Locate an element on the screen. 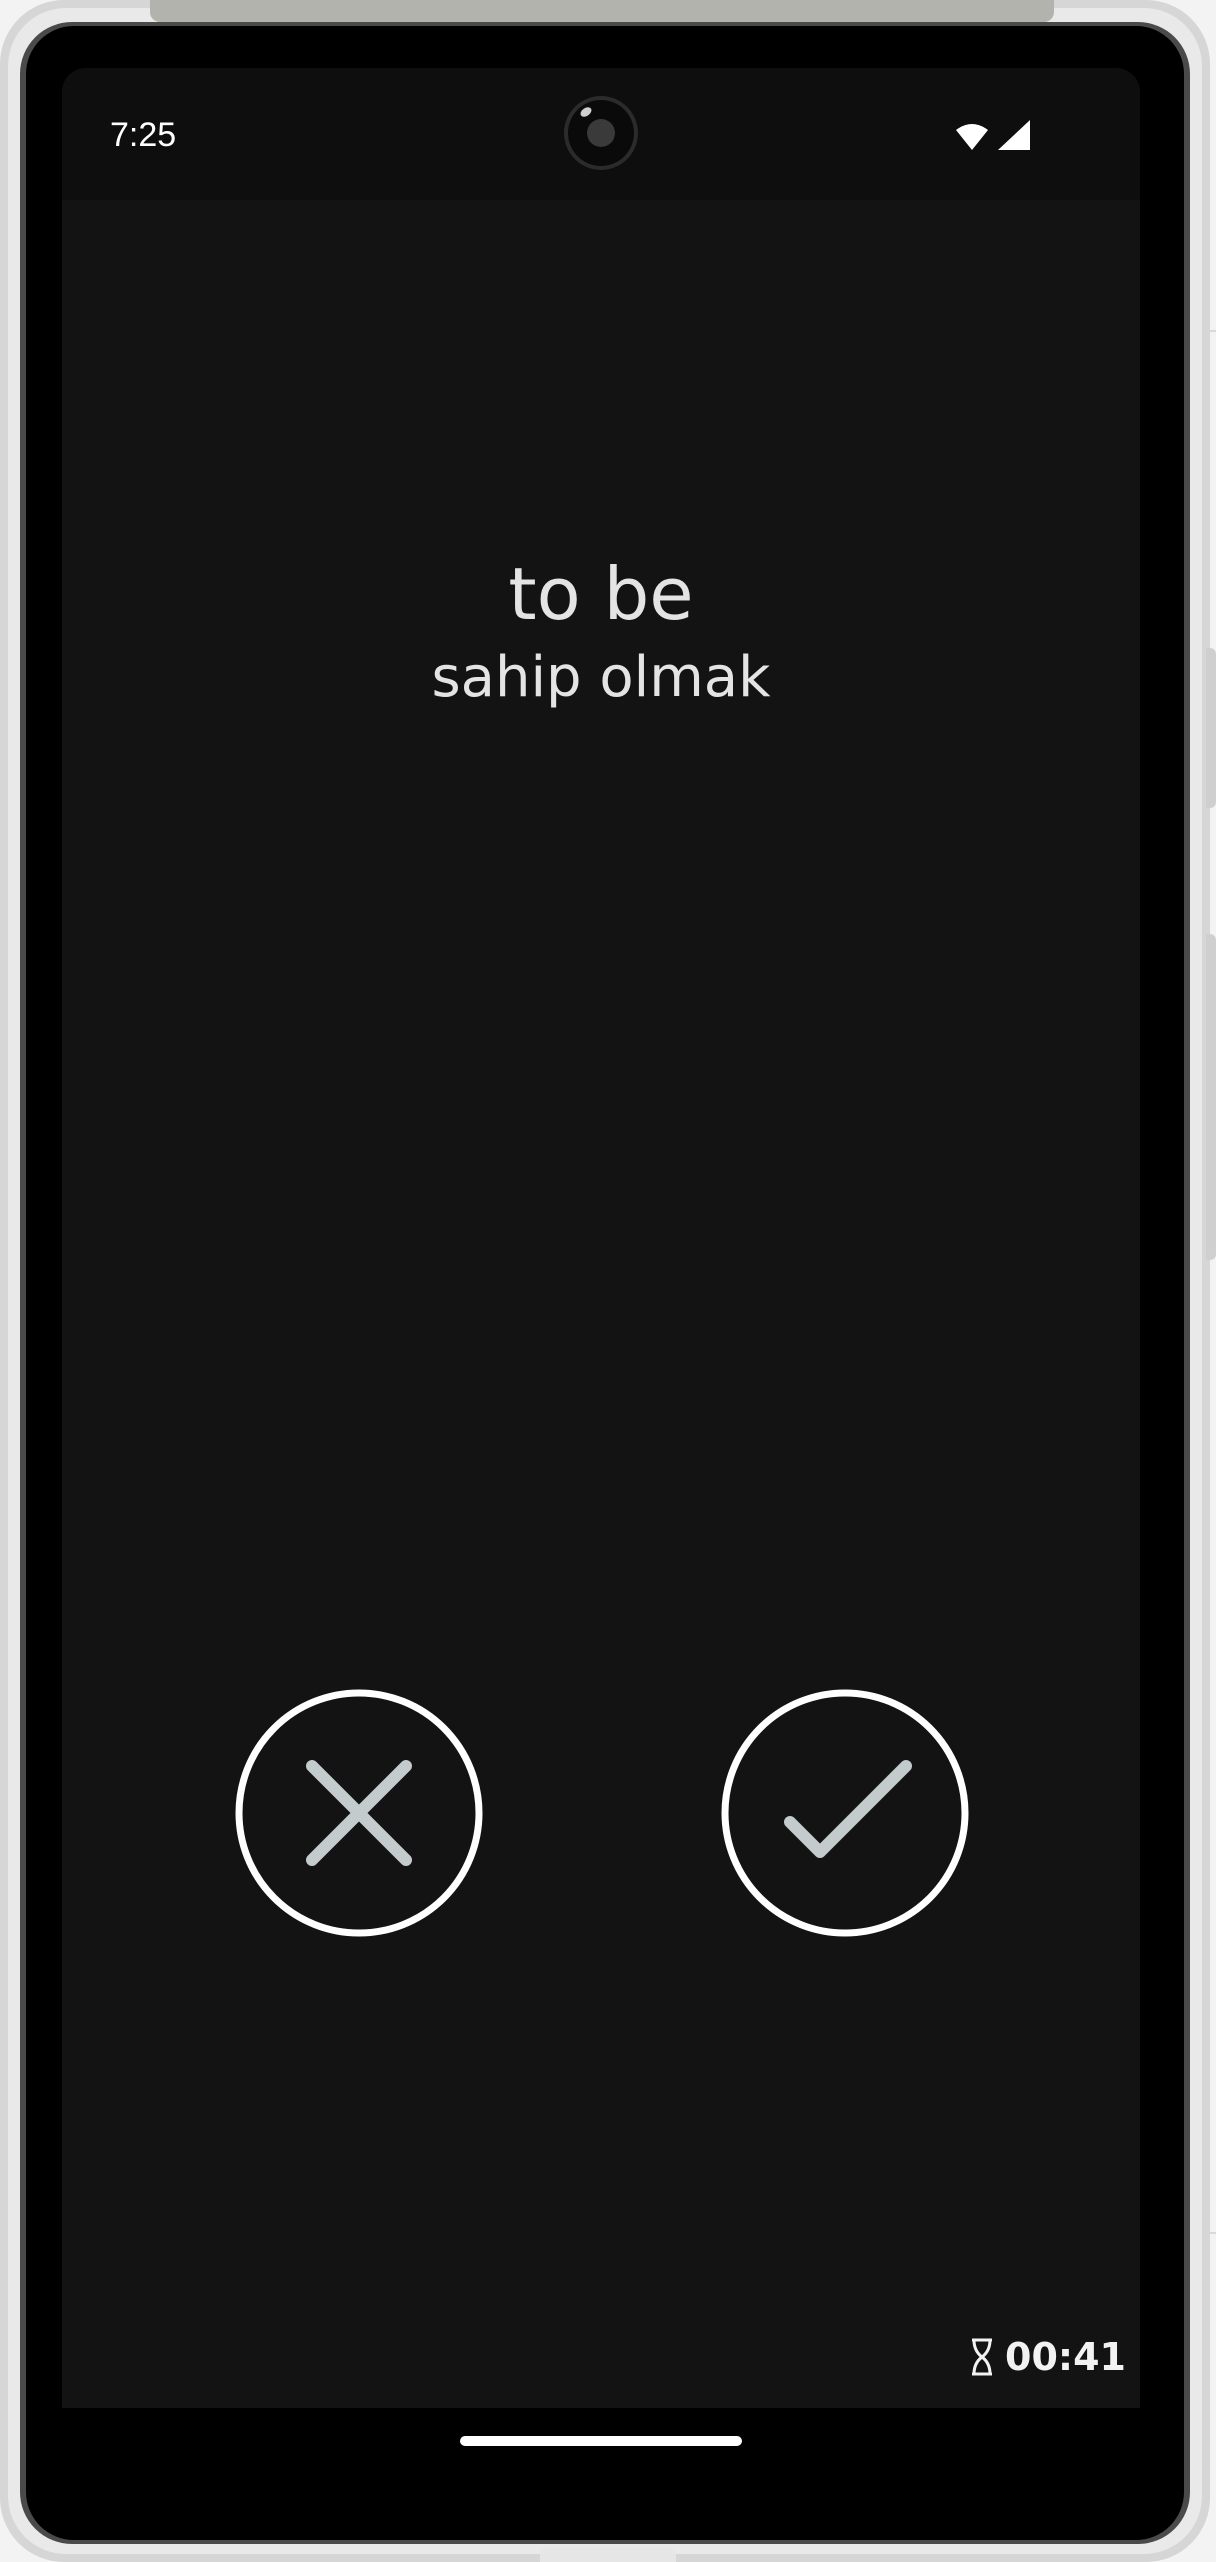 This screenshot has width=1216, height=2562. status-time: 7:25 is located at coordinates (143, 135).